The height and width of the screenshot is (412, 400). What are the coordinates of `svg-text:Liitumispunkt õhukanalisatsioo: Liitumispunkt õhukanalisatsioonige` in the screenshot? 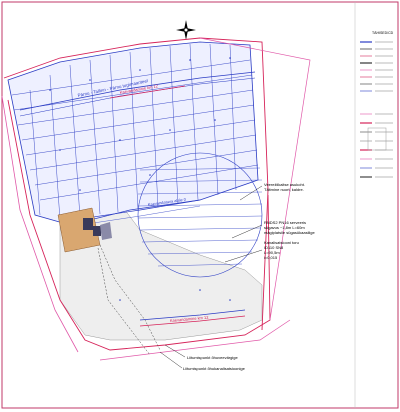 It's located at (214, 368).